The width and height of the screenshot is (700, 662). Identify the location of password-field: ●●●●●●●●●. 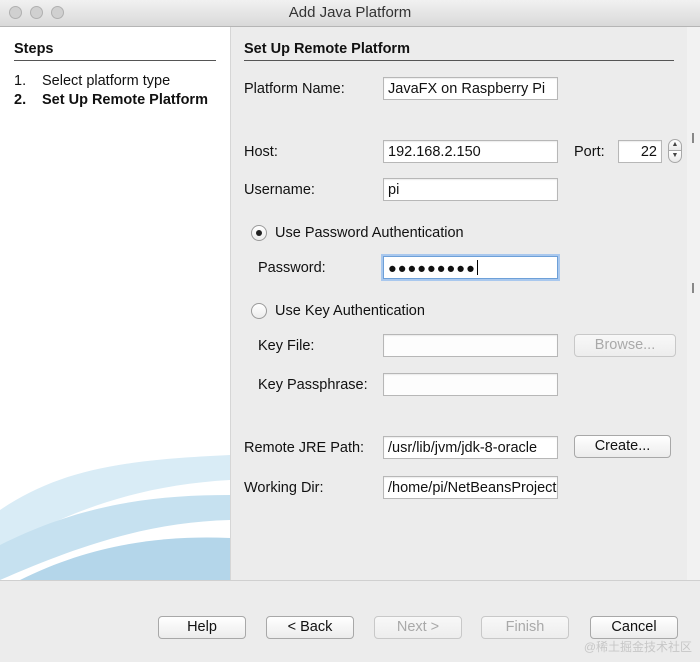
(470, 267).